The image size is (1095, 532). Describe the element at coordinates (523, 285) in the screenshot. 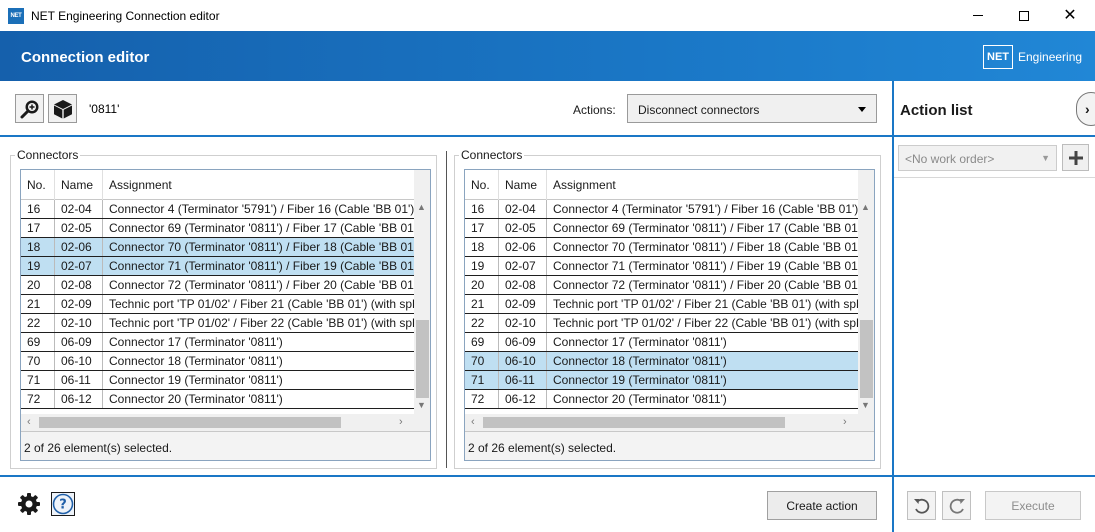

I see `cell-name: 02-08` at that location.